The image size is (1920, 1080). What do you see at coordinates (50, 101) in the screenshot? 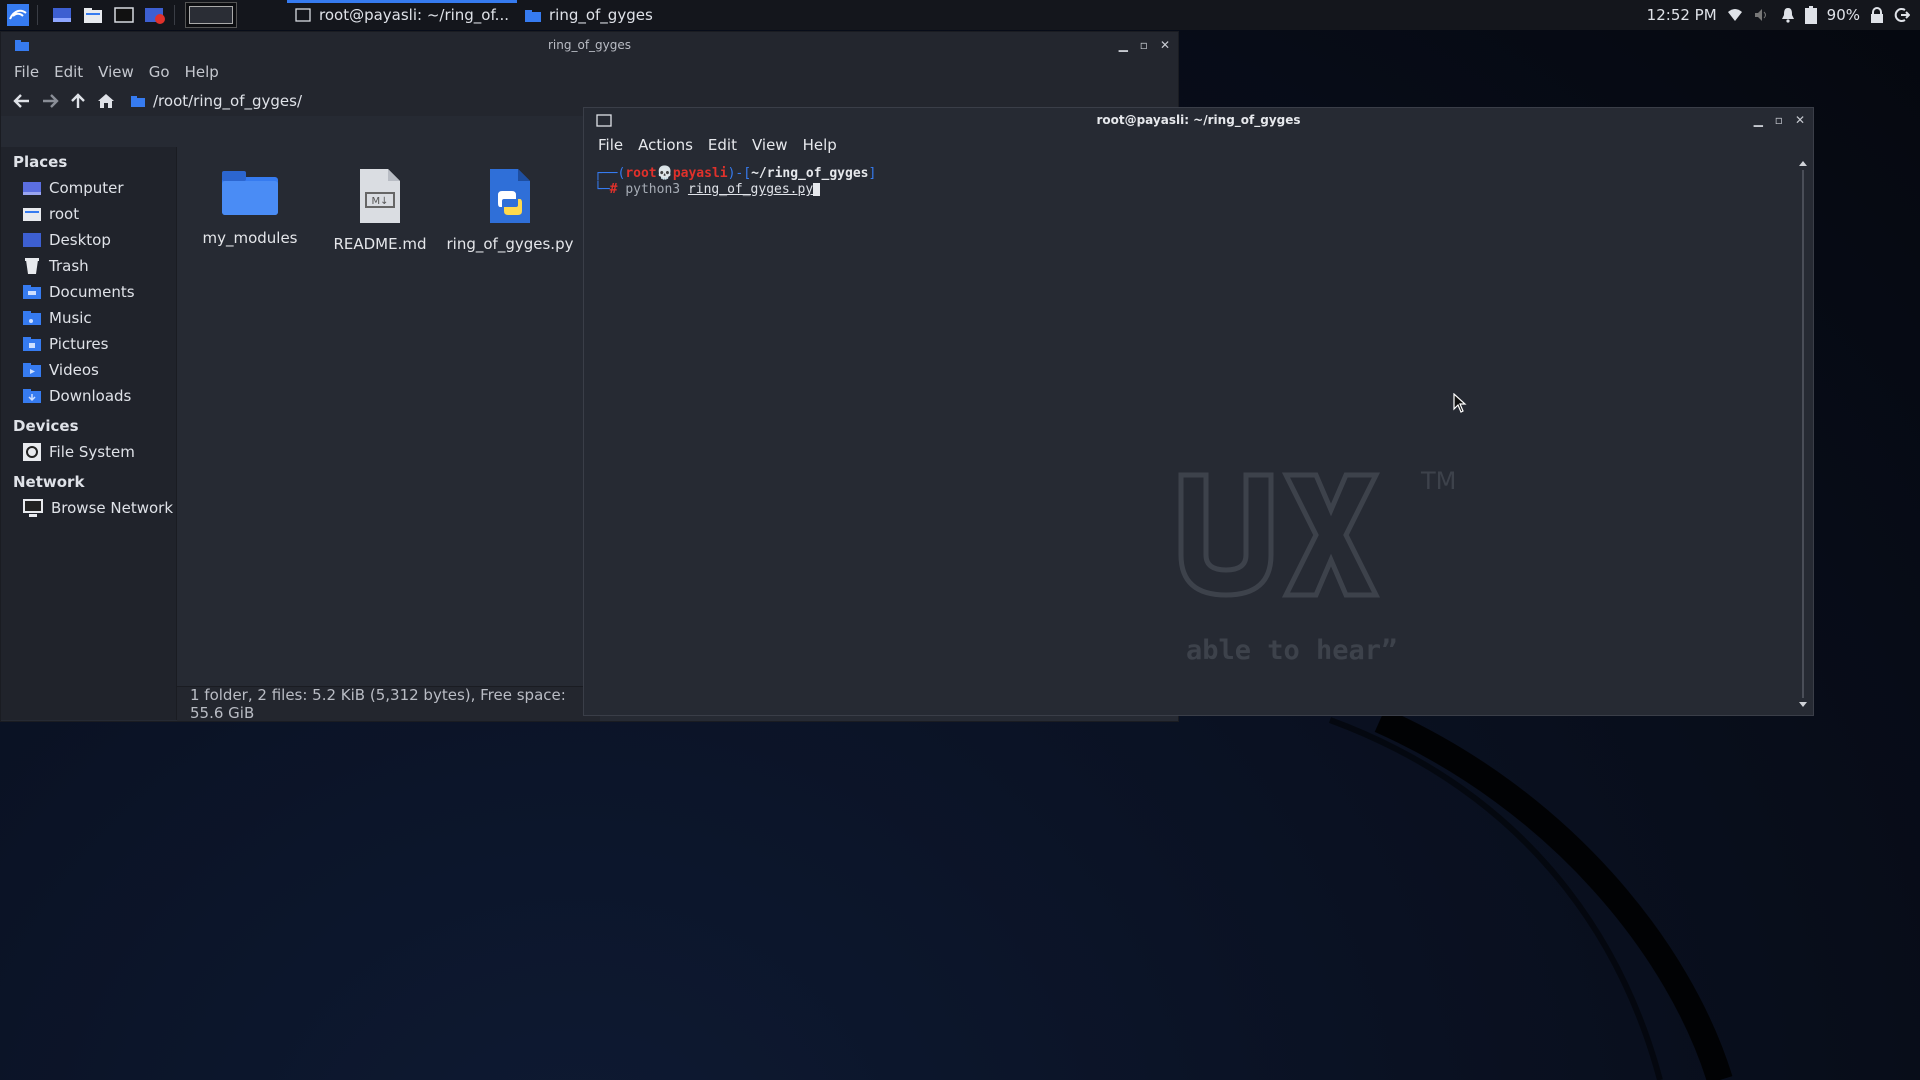
I see `forward-arrow-icon` at bounding box center [50, 101].